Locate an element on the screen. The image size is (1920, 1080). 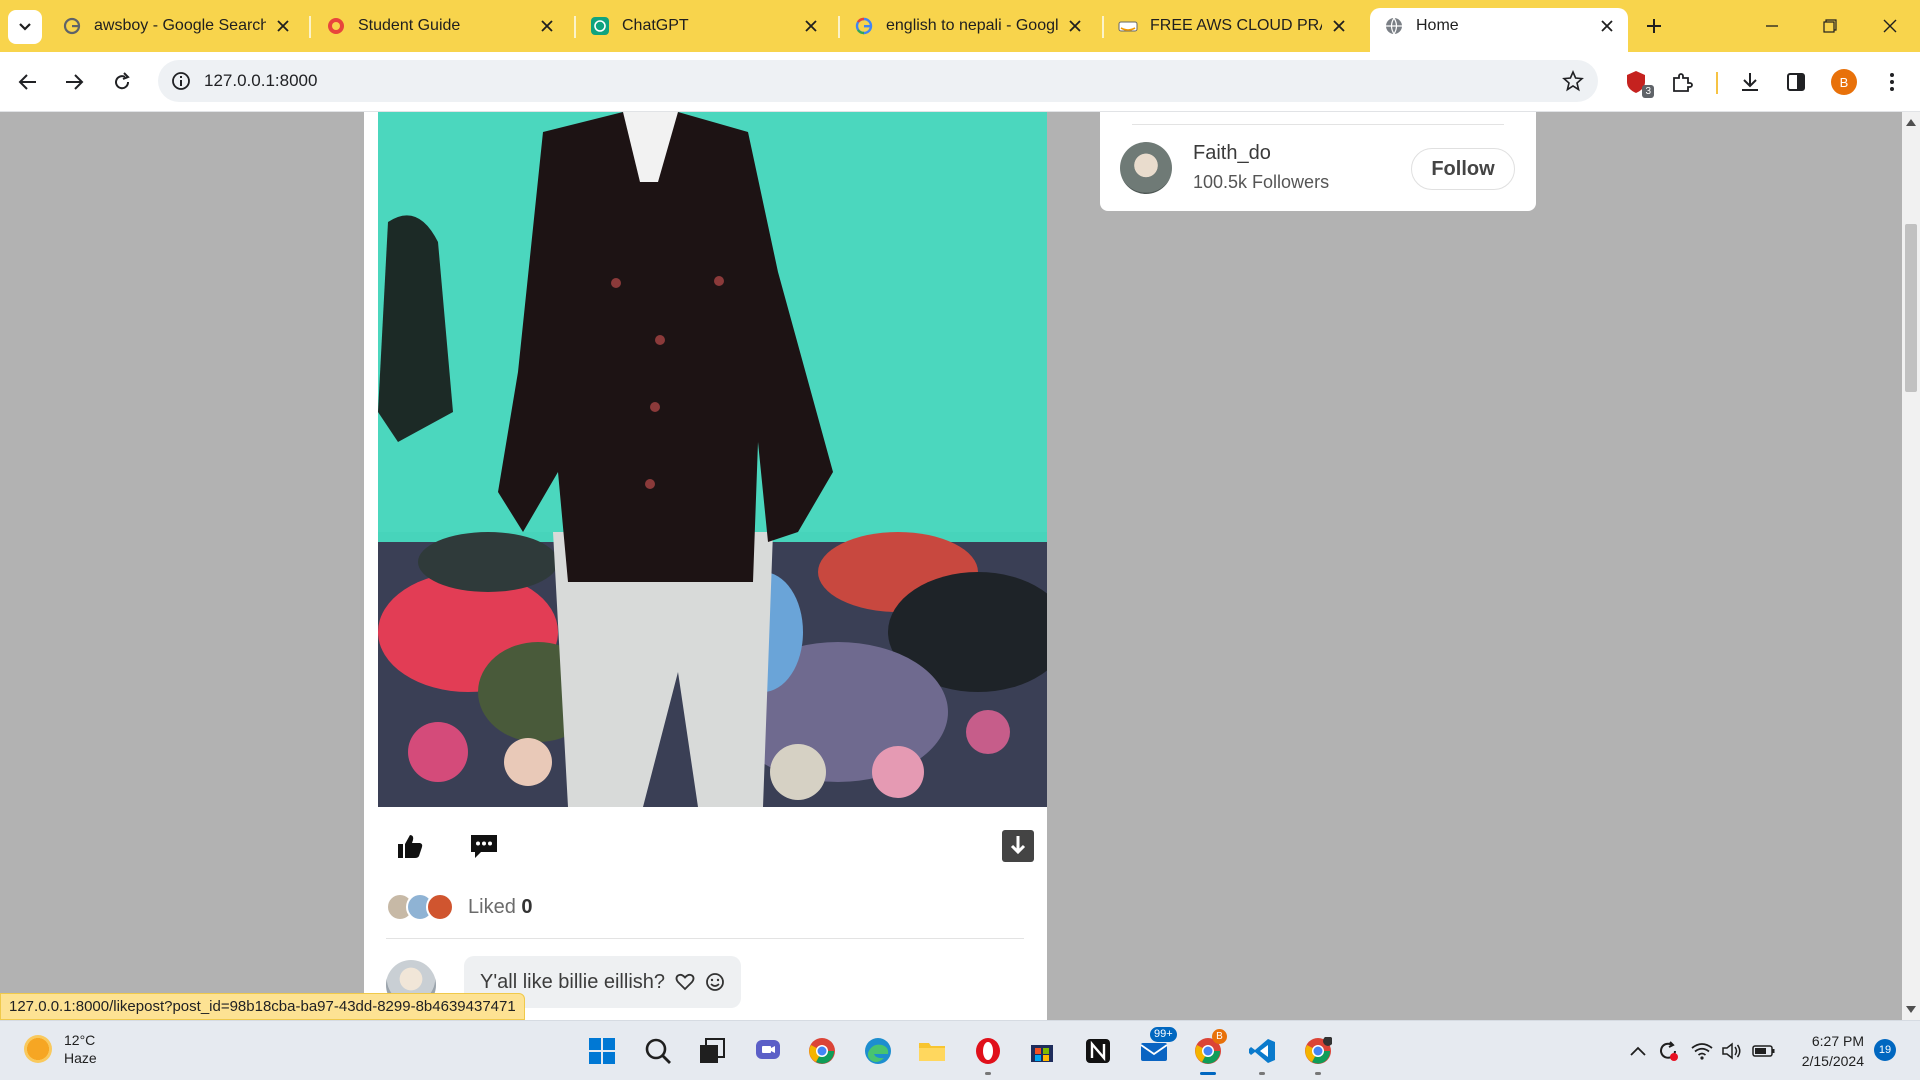
tab-english-to-nepali: english to nepali - Googl is located at coordinates (968, 26).